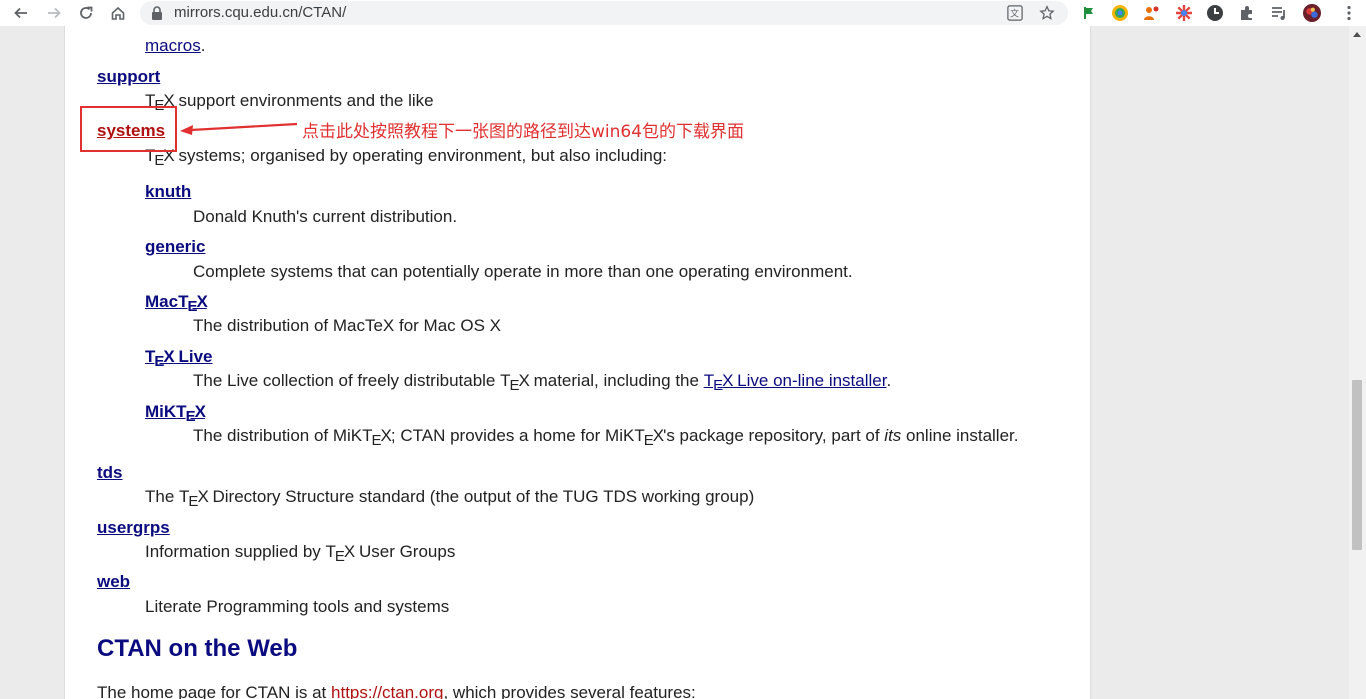 The image size is (1366, 699). I want to click on entry-link-texlive: TEX Live, so click(179, 358).